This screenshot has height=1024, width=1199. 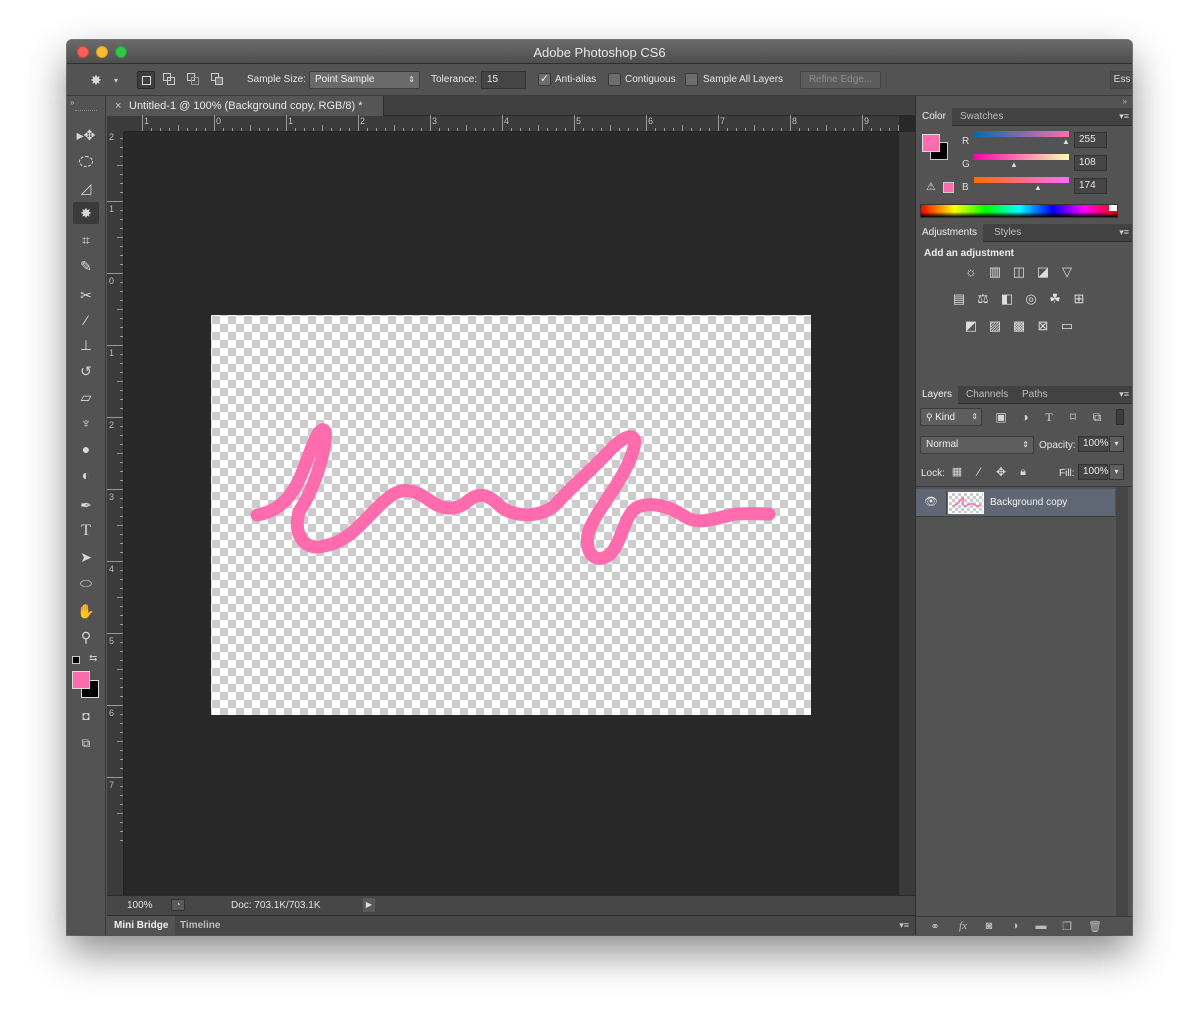 I want to click on lock-all-icon: 🔒︎, so click(x=1023, y=472).